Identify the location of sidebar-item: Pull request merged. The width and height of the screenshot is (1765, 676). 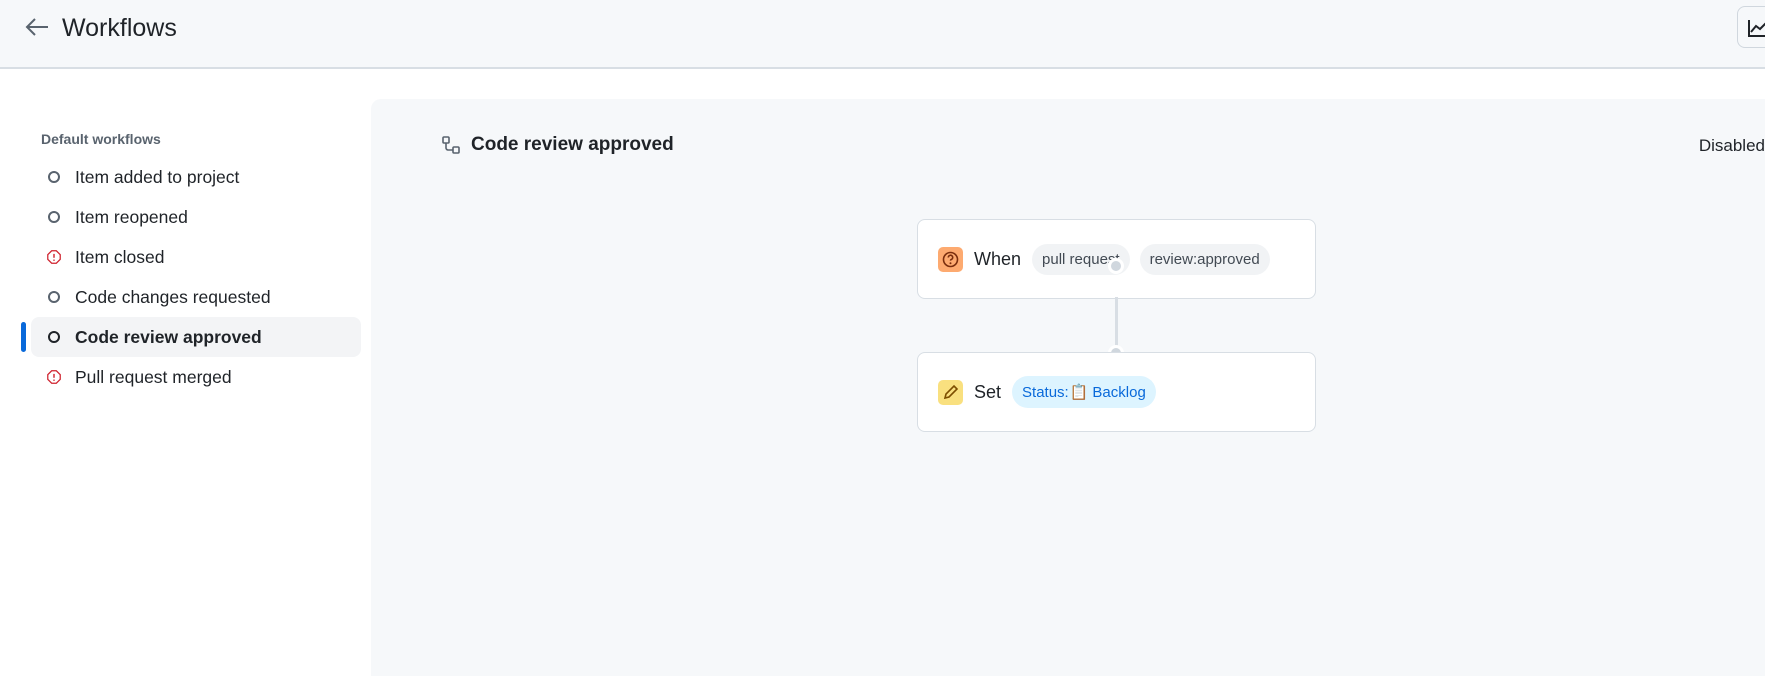
(196, 377).